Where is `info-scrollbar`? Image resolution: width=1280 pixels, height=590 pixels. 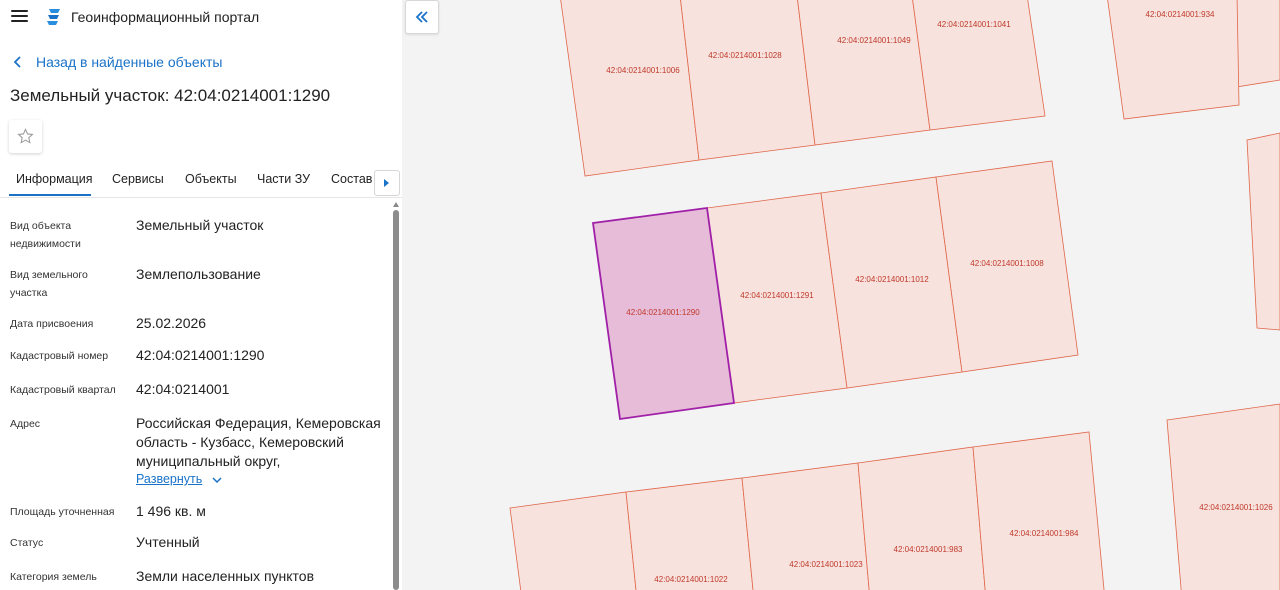 info-scrollbar is located at coordinates (396, 395).